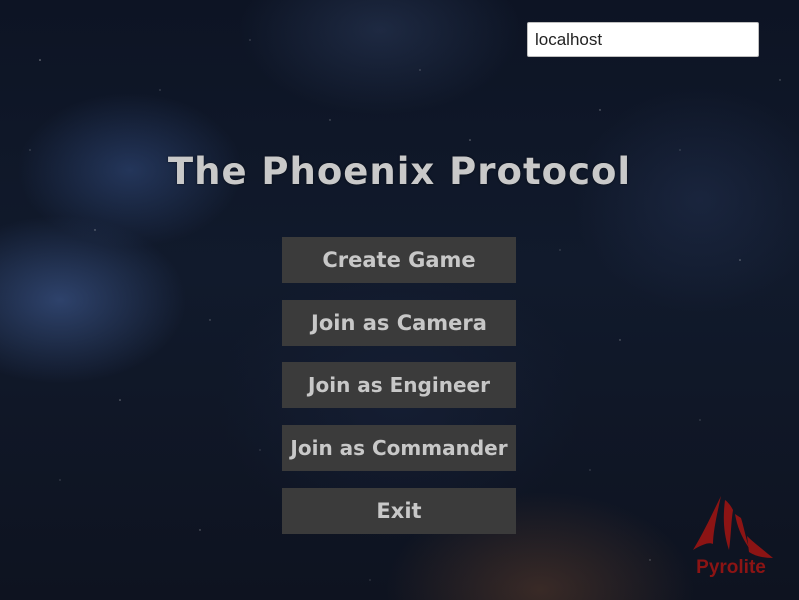 The height and width of the screenshot is (600, 799). Describe the element at coordinates (399, 171) in the screenshot. I see `game-title: The Phoenix Protocol` at that location.